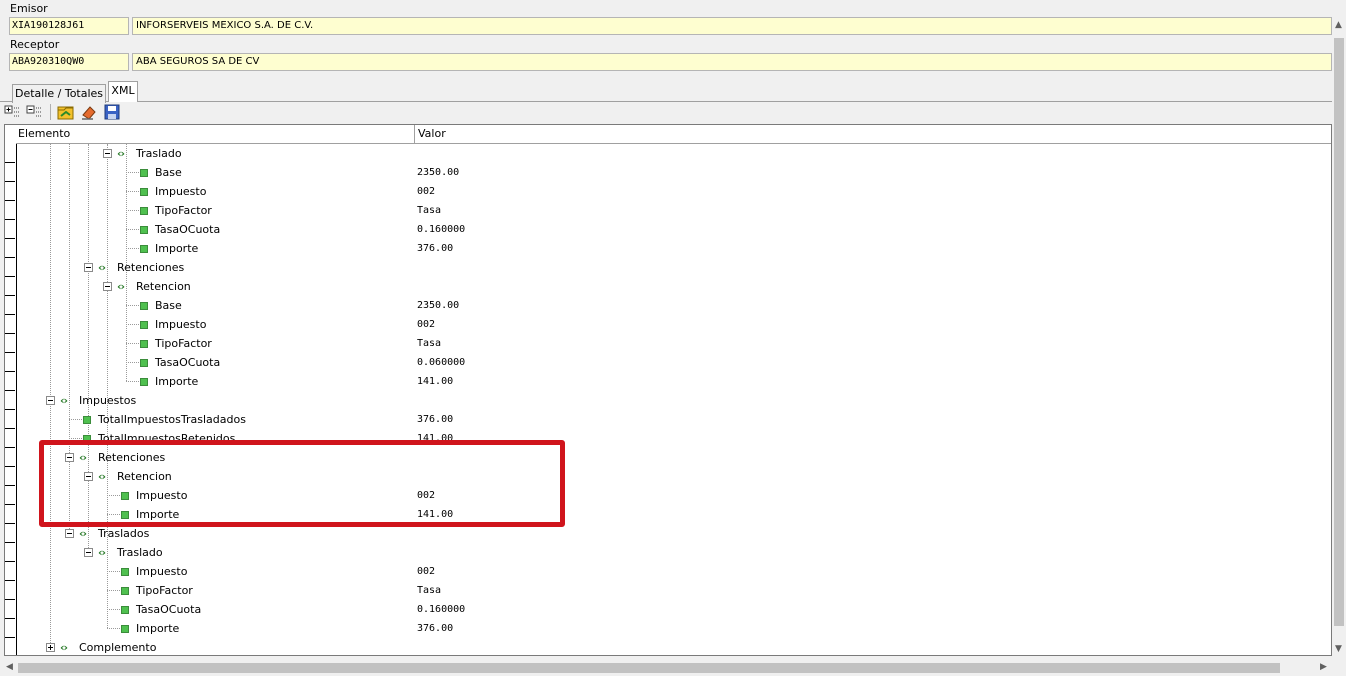 The height and width of the screenshot is (676, 1346). I want to click on tree-node: ‹› Impuestos, so click(668, 400).